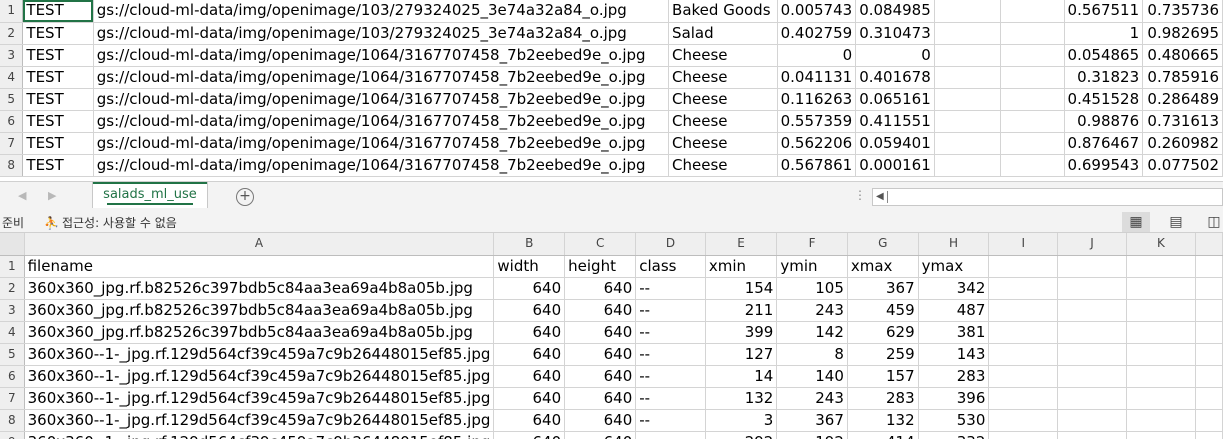 The width and height of the screenshot is (1223, 439). I want to click on cell: 243, so click(812, 310).